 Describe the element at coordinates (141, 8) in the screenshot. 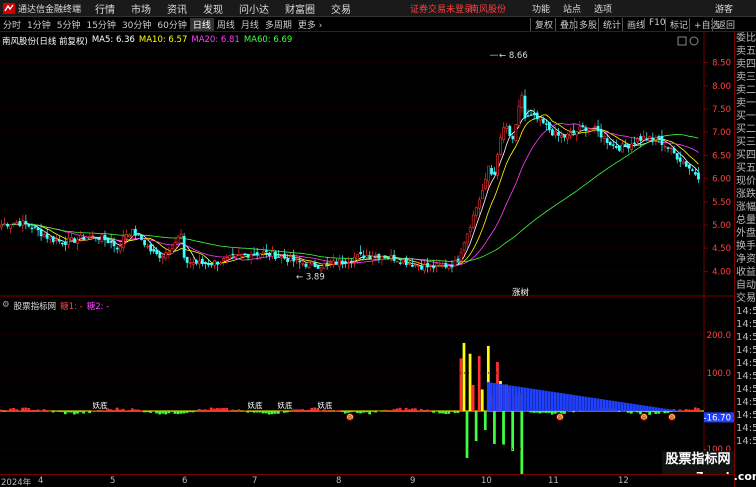

I see `menu-market: 市场` at that location.